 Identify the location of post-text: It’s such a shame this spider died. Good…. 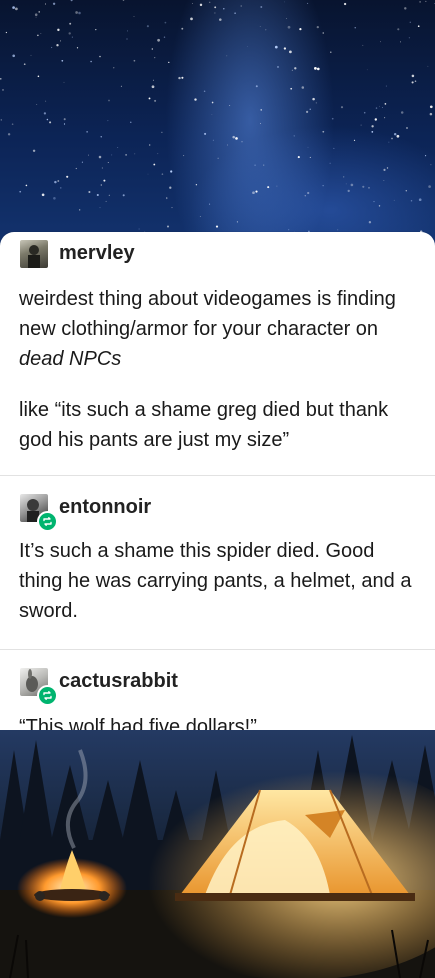
(215, 581).